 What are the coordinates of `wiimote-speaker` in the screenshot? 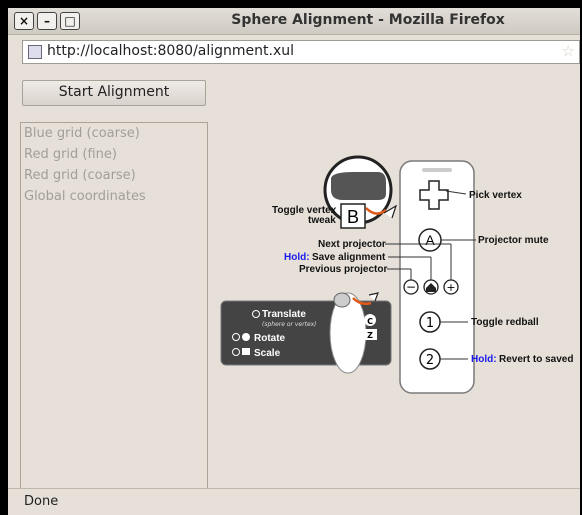 It's located at (437, 170).